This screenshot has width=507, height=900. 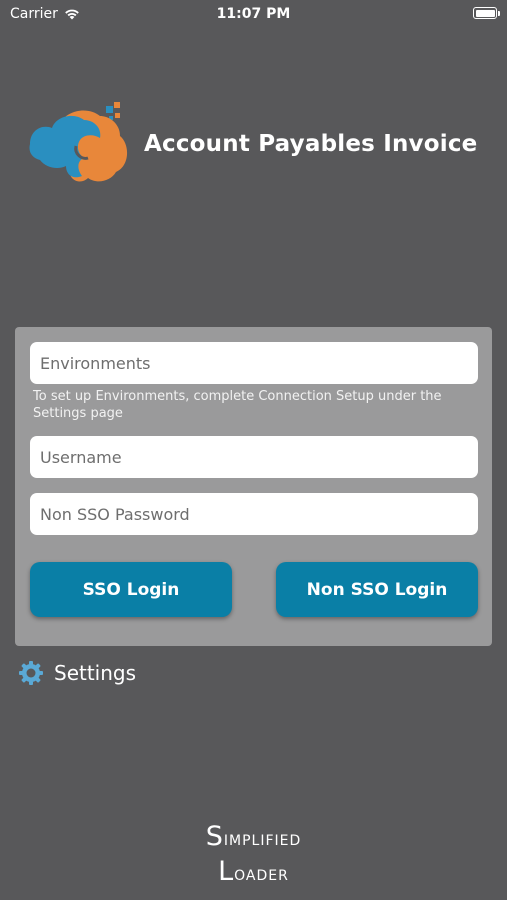 What do you see at coordinates (81, 457) in the screenshot?
I see `username-placeholder: Username` at bounding box center [81, 457].